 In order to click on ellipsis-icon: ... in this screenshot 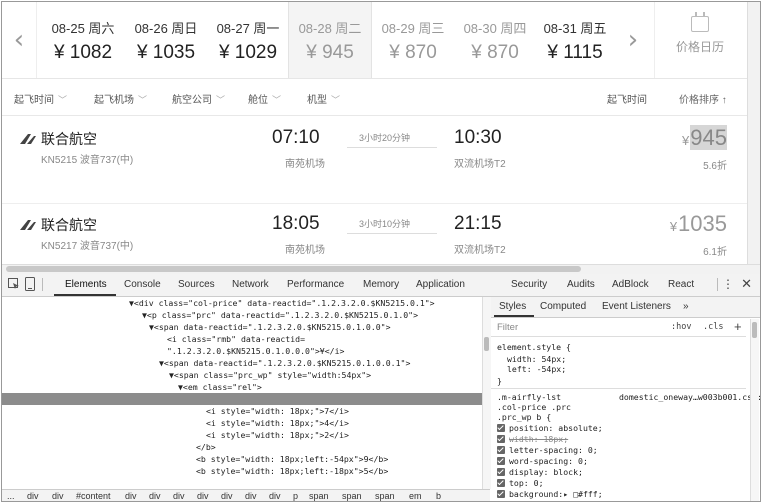, I will do `click(13, 411)`.